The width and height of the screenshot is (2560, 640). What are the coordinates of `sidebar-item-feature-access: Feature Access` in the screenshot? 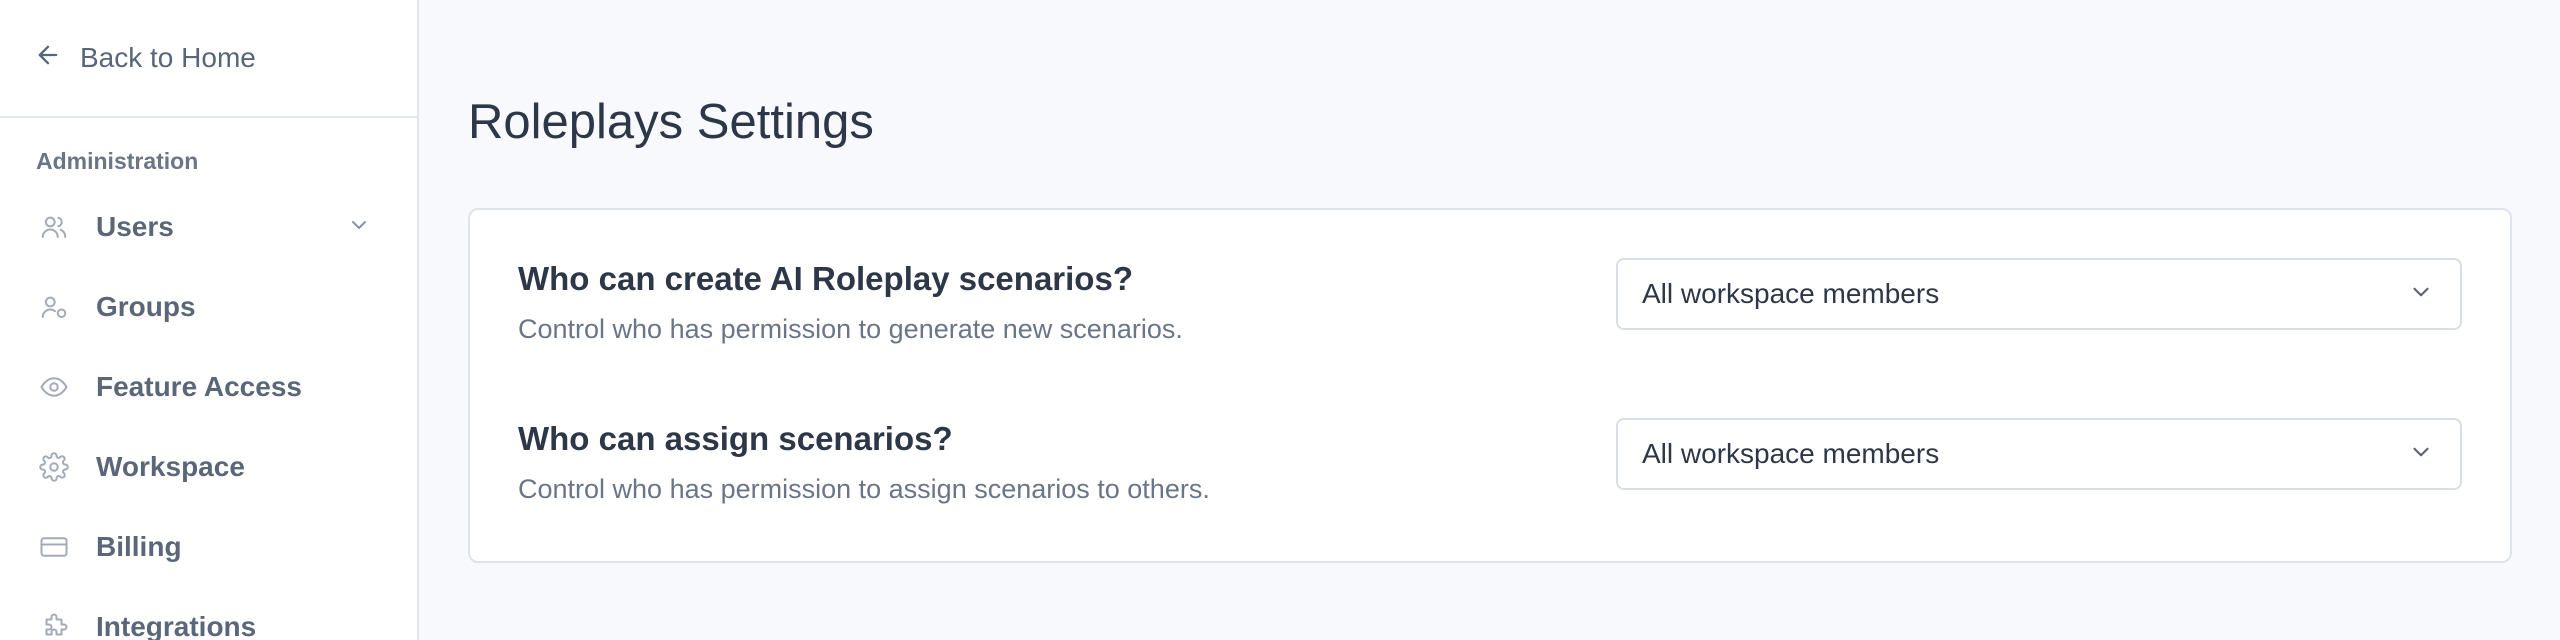 It's located at (208, 387).